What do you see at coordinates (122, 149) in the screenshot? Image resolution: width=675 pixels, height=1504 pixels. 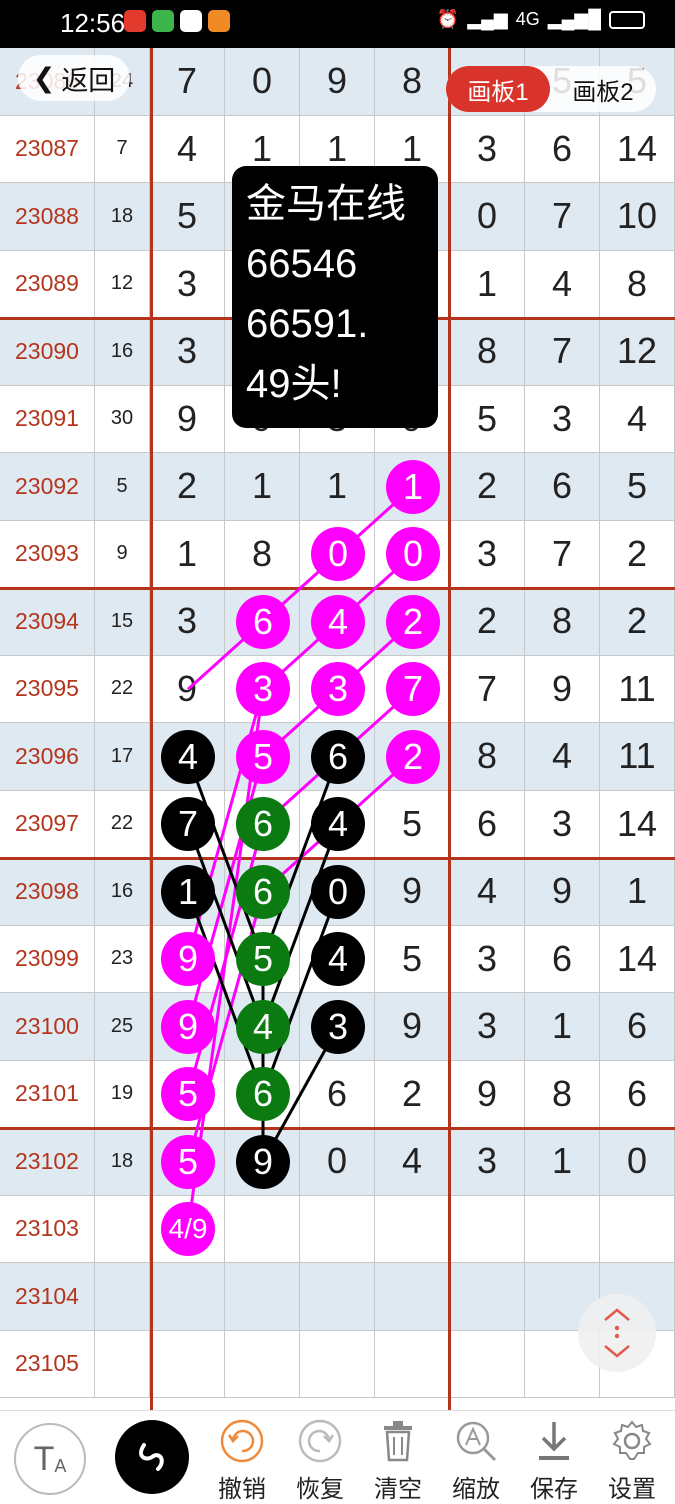 I see `sum-cell: 7` at bounding box center [122, 149].